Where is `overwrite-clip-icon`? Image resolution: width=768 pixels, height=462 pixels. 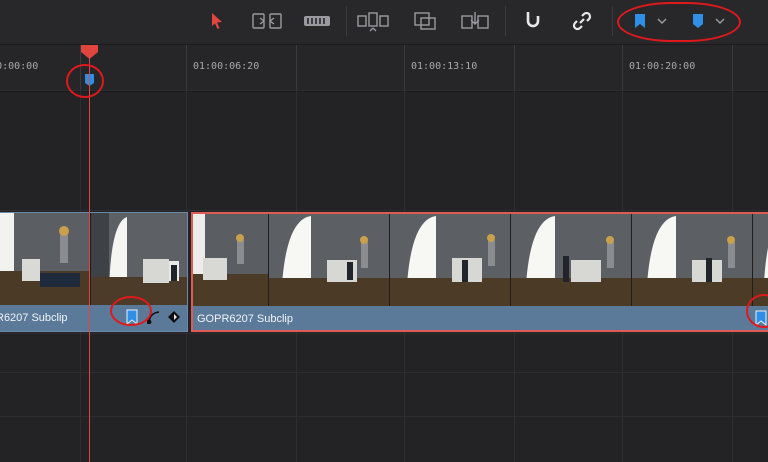
overwrite-clip-icon is located at coordinates (425, 21).